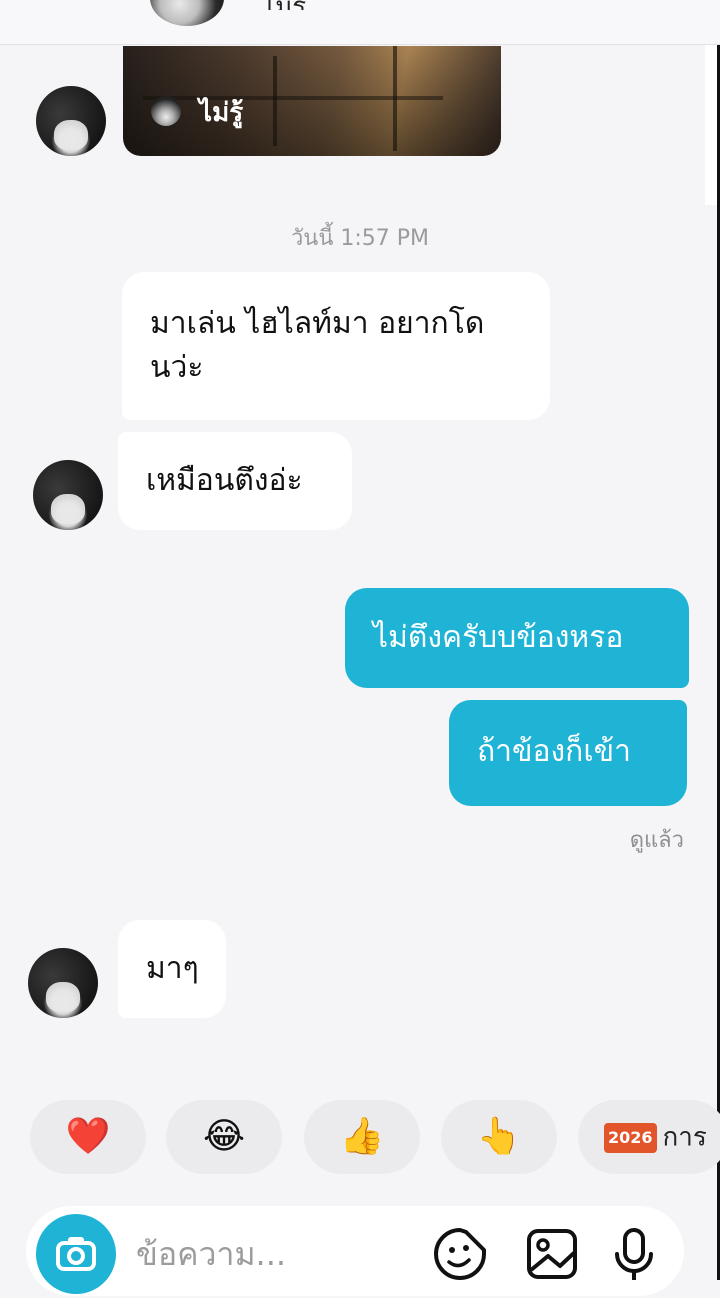 The height and width of the screenshot is (1298, 720). What do you see at coordinates (166, 111) in the screenshot?
I see `story-avatar` at bounding box center [166, 111].